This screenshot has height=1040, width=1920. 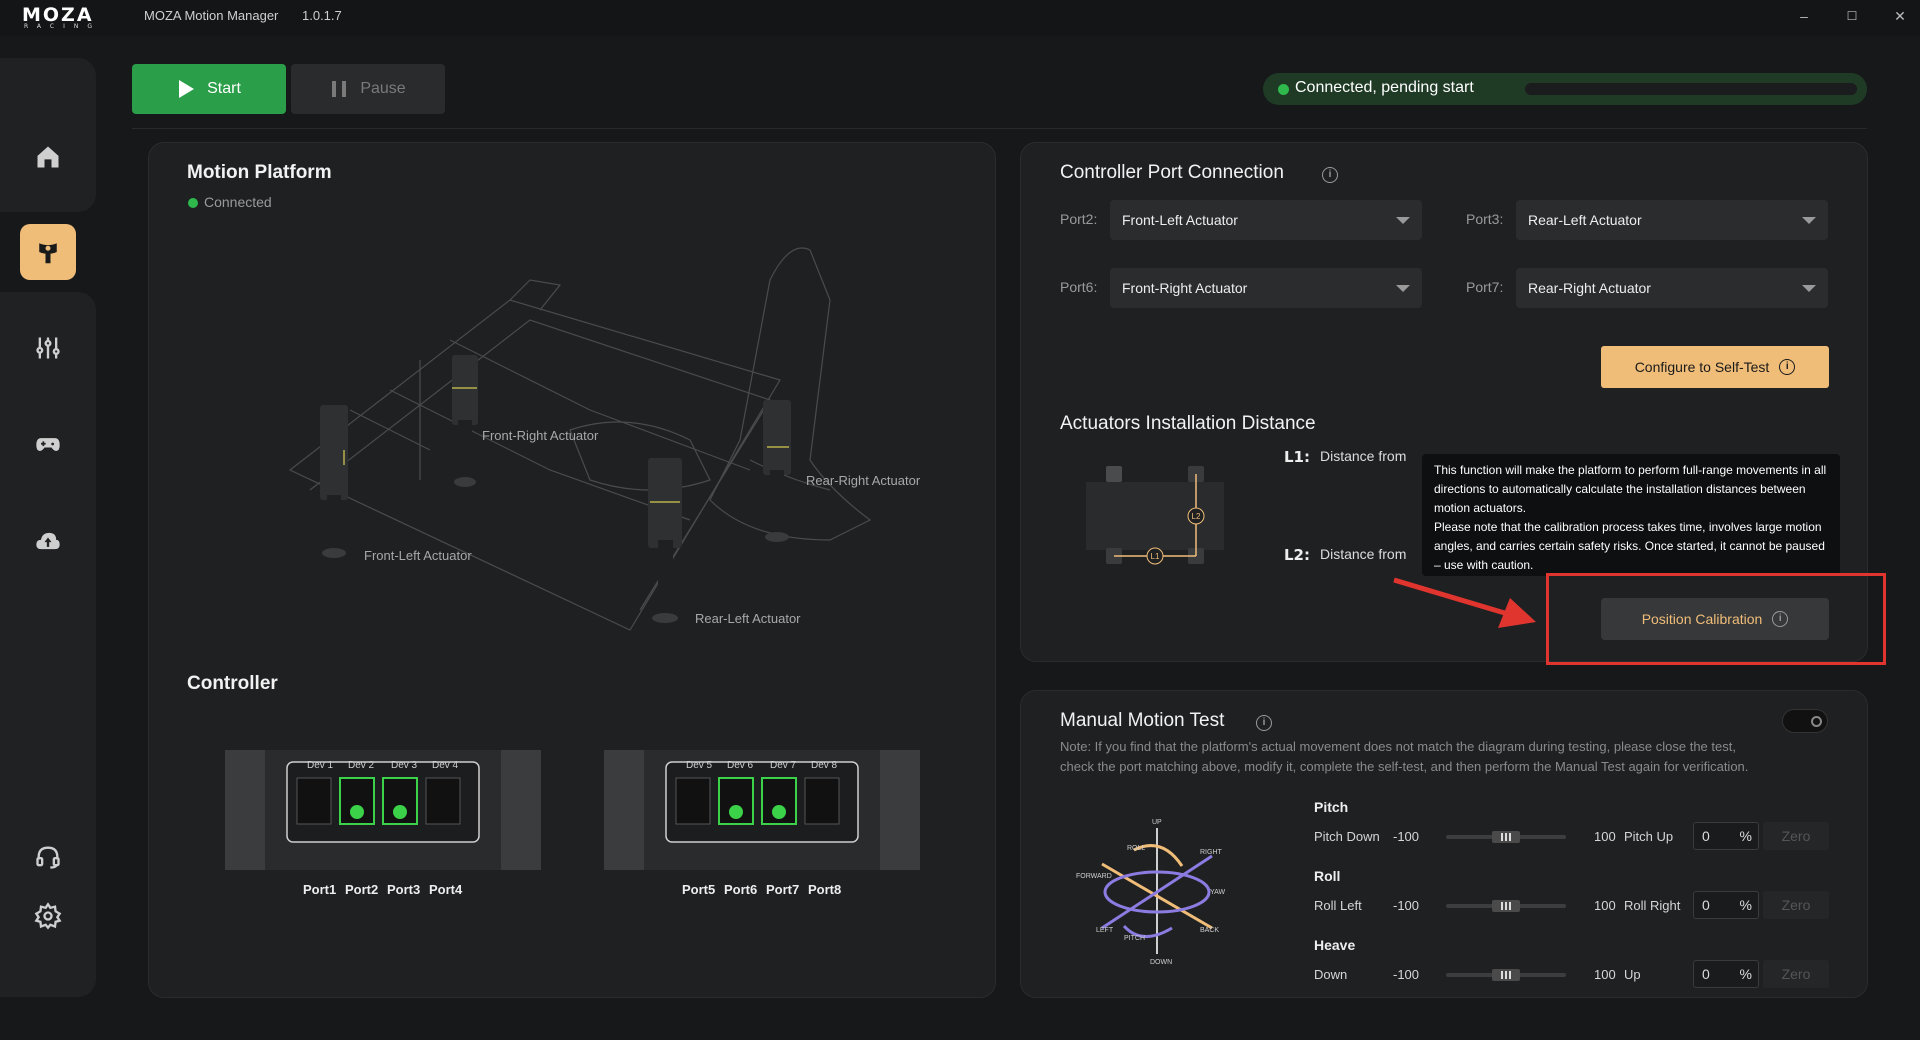 What do you see at coordinates (1134, 938) in the screenshot?
I see `label-pitch: PITCH` at bounding box center [1134, 938].